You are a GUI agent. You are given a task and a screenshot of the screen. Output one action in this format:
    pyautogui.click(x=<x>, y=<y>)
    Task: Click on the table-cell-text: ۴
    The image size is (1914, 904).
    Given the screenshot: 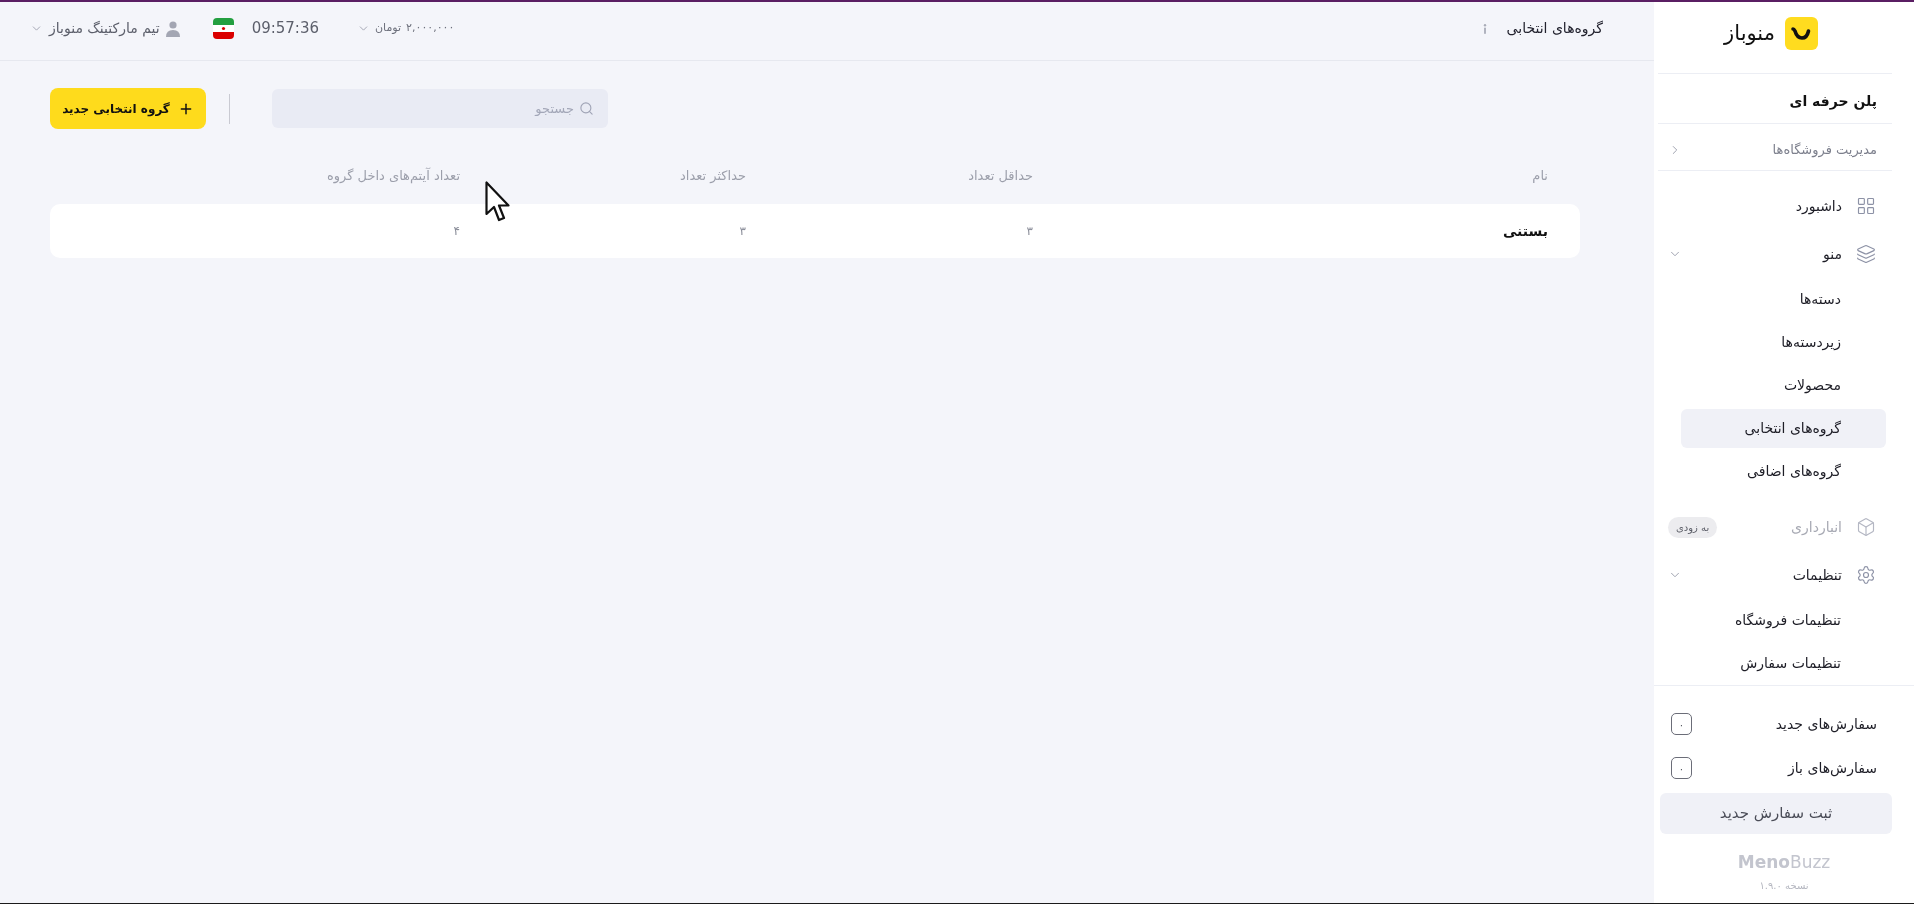 What is the action you would take?
    pyautogui.click(x=456, y=231)
    